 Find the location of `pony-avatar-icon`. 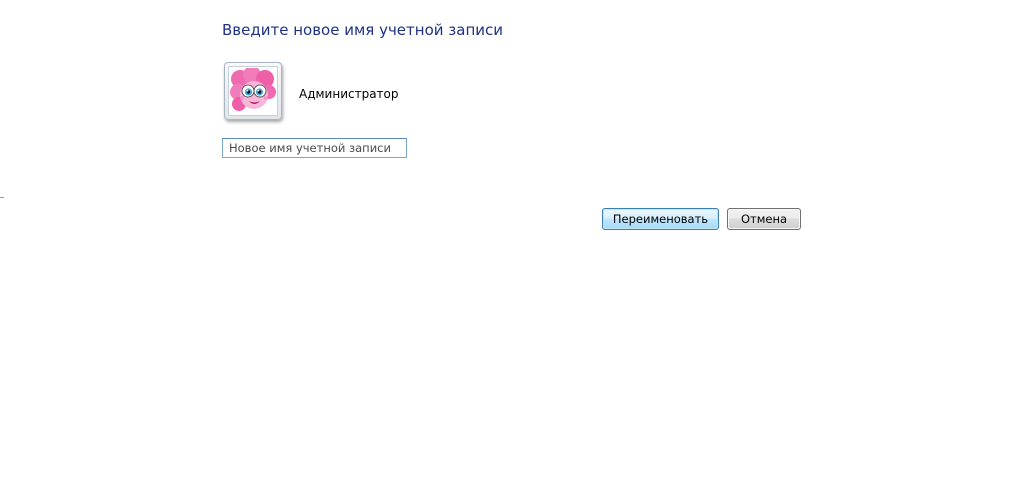

pony-avatar-icon is located at coordinates (253, 89).